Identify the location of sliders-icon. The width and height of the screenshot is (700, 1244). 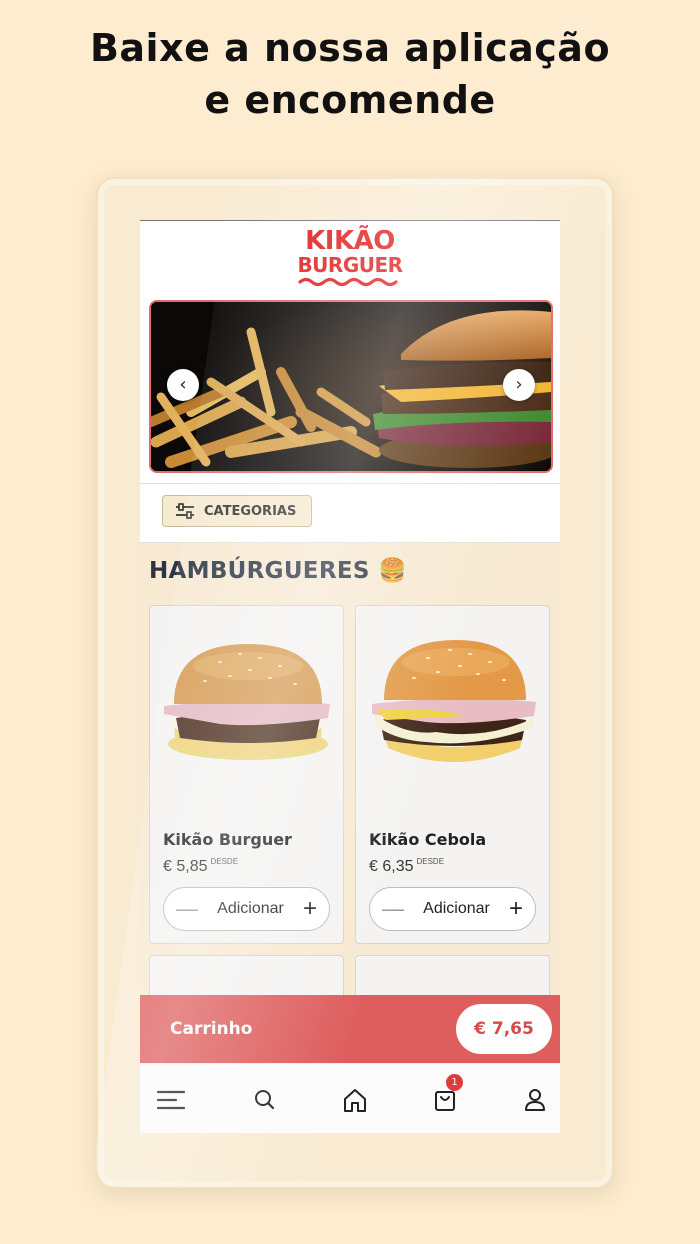
(185, 511).